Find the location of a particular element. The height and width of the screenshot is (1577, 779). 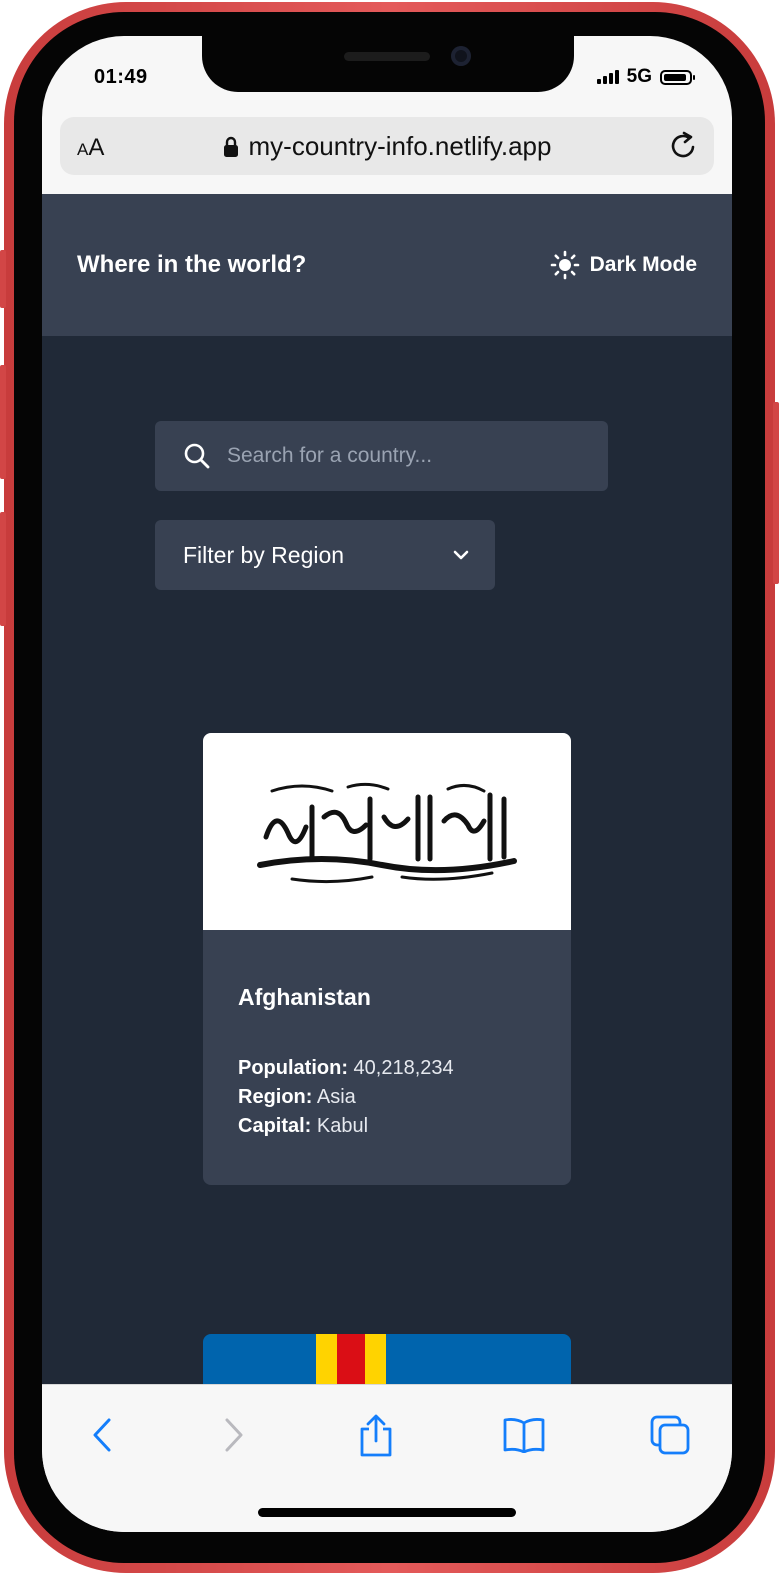

back-button is located at coordinates (102, 1435).